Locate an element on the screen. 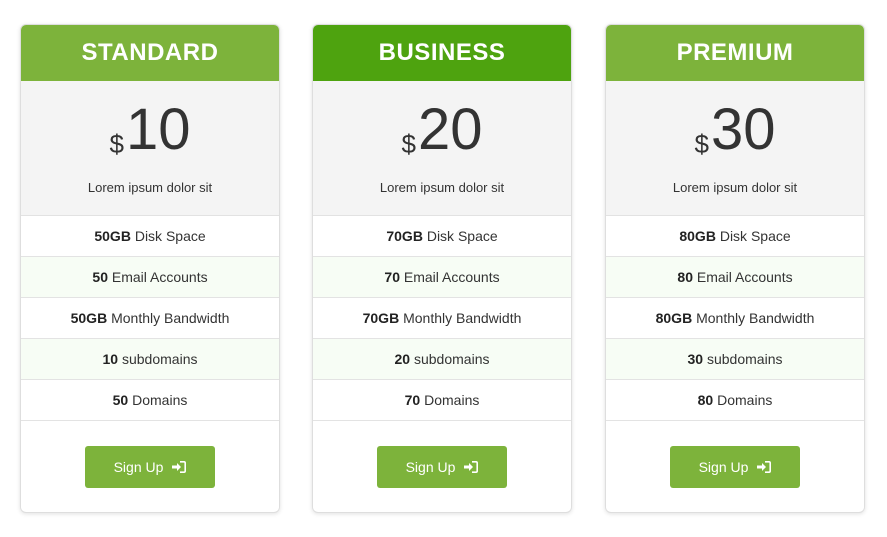  feature-domains: 70 Domains is located at coordinates (442, 400).